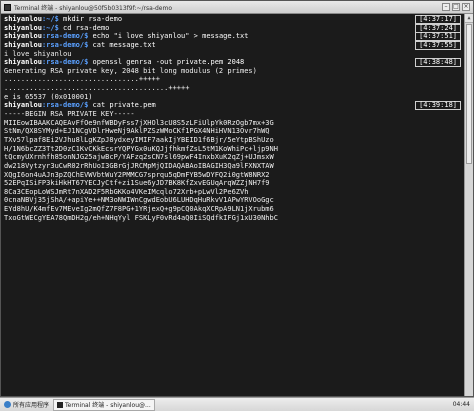 This screenshot has height=411, width=474. Describe the element at coordinates (438, 19) in the screenshot. I see `timestamp: [4:37:17]` at that location.